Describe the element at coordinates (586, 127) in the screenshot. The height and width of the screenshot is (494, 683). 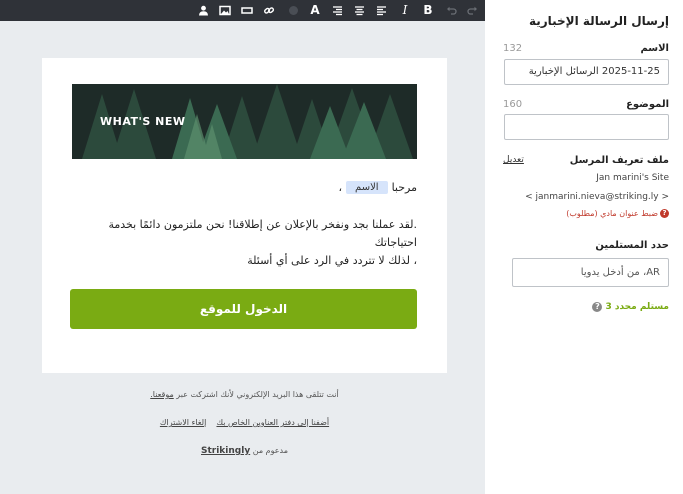
I see `subject-input` at that location.